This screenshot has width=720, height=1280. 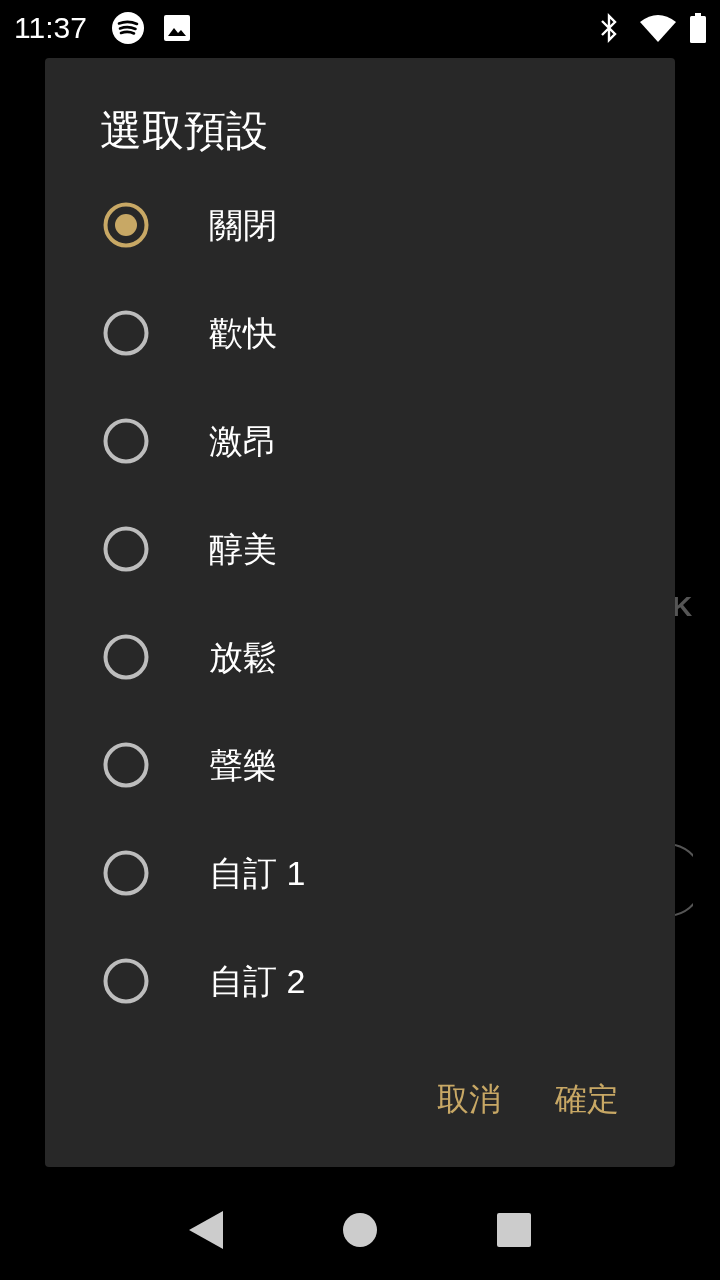 What do you see at coordinates (184, 131) in the screenshot?
I see `dialog-title: 選取預設` at bounding box center [184, 131].